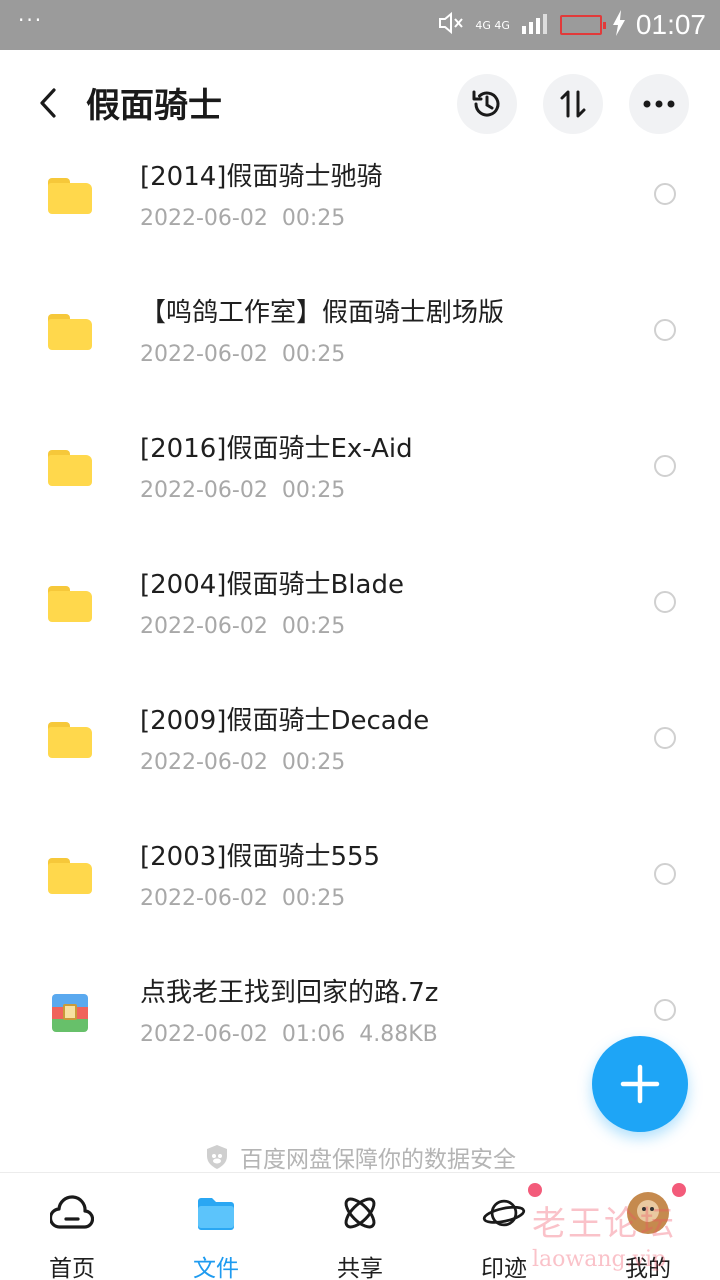 This screenshot has height=1280, width=720. I want to click on status-indicators: 4G 4G 01:07, so click(571, 25).